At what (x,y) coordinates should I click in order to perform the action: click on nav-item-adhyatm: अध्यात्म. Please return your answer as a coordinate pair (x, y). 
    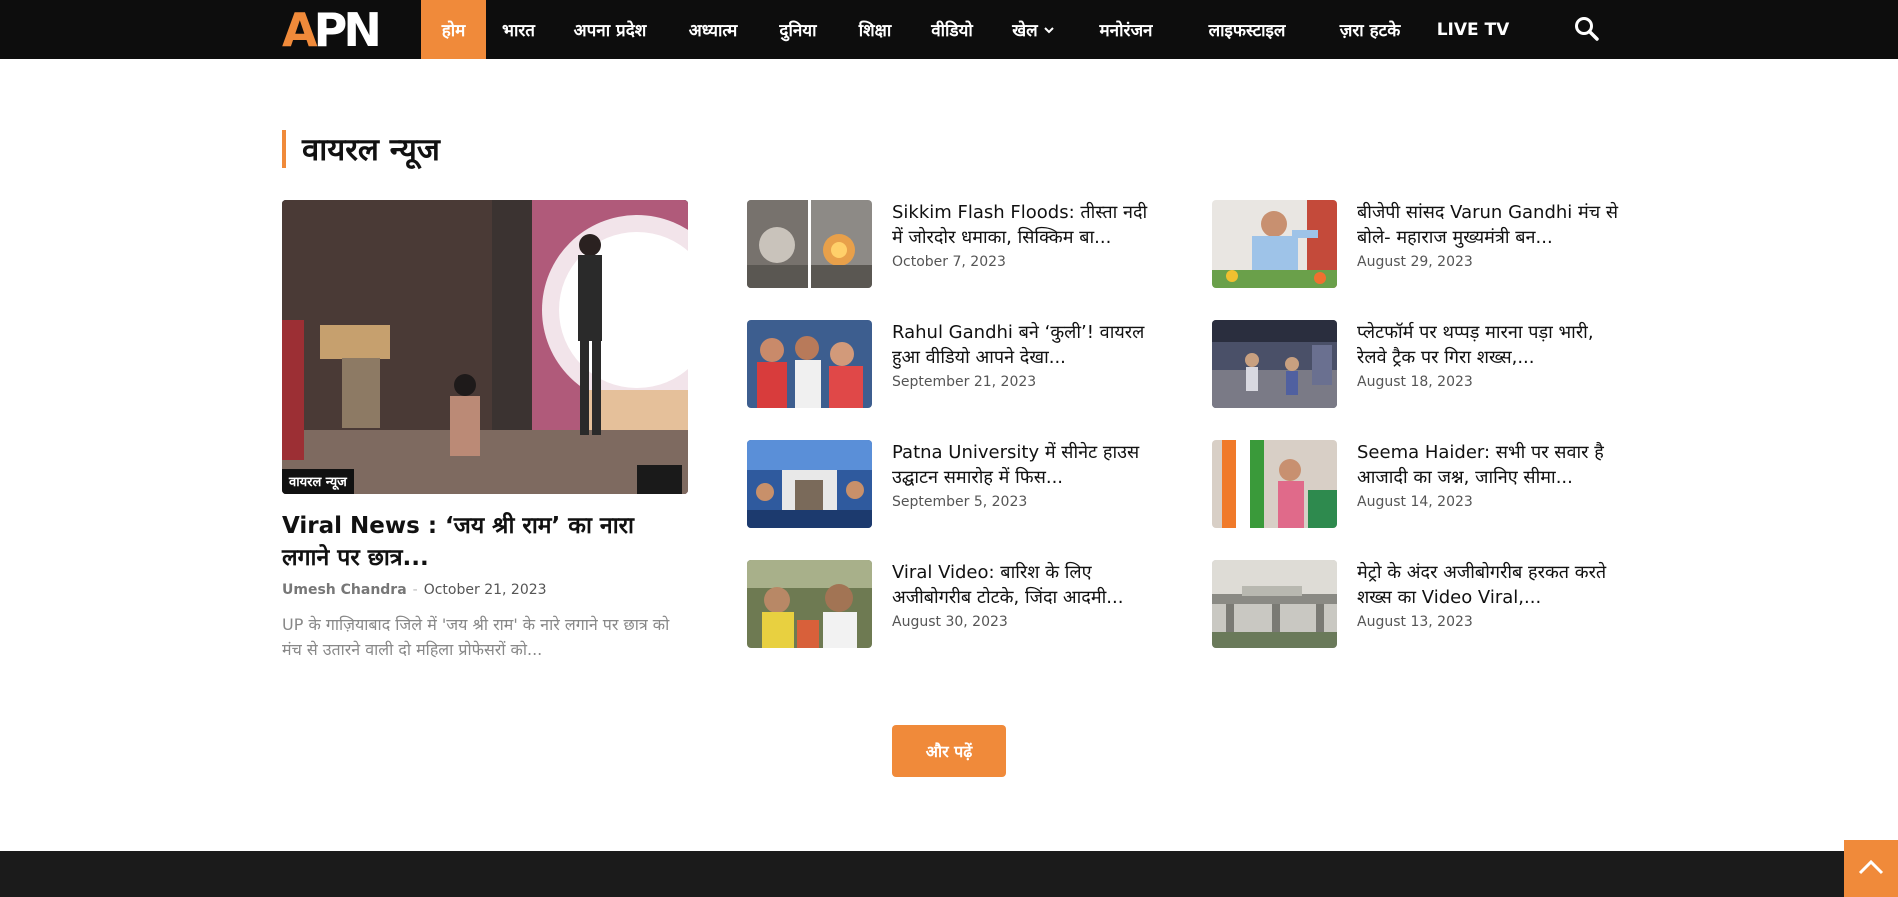
    Looking at the image, I should click on (713, 29).